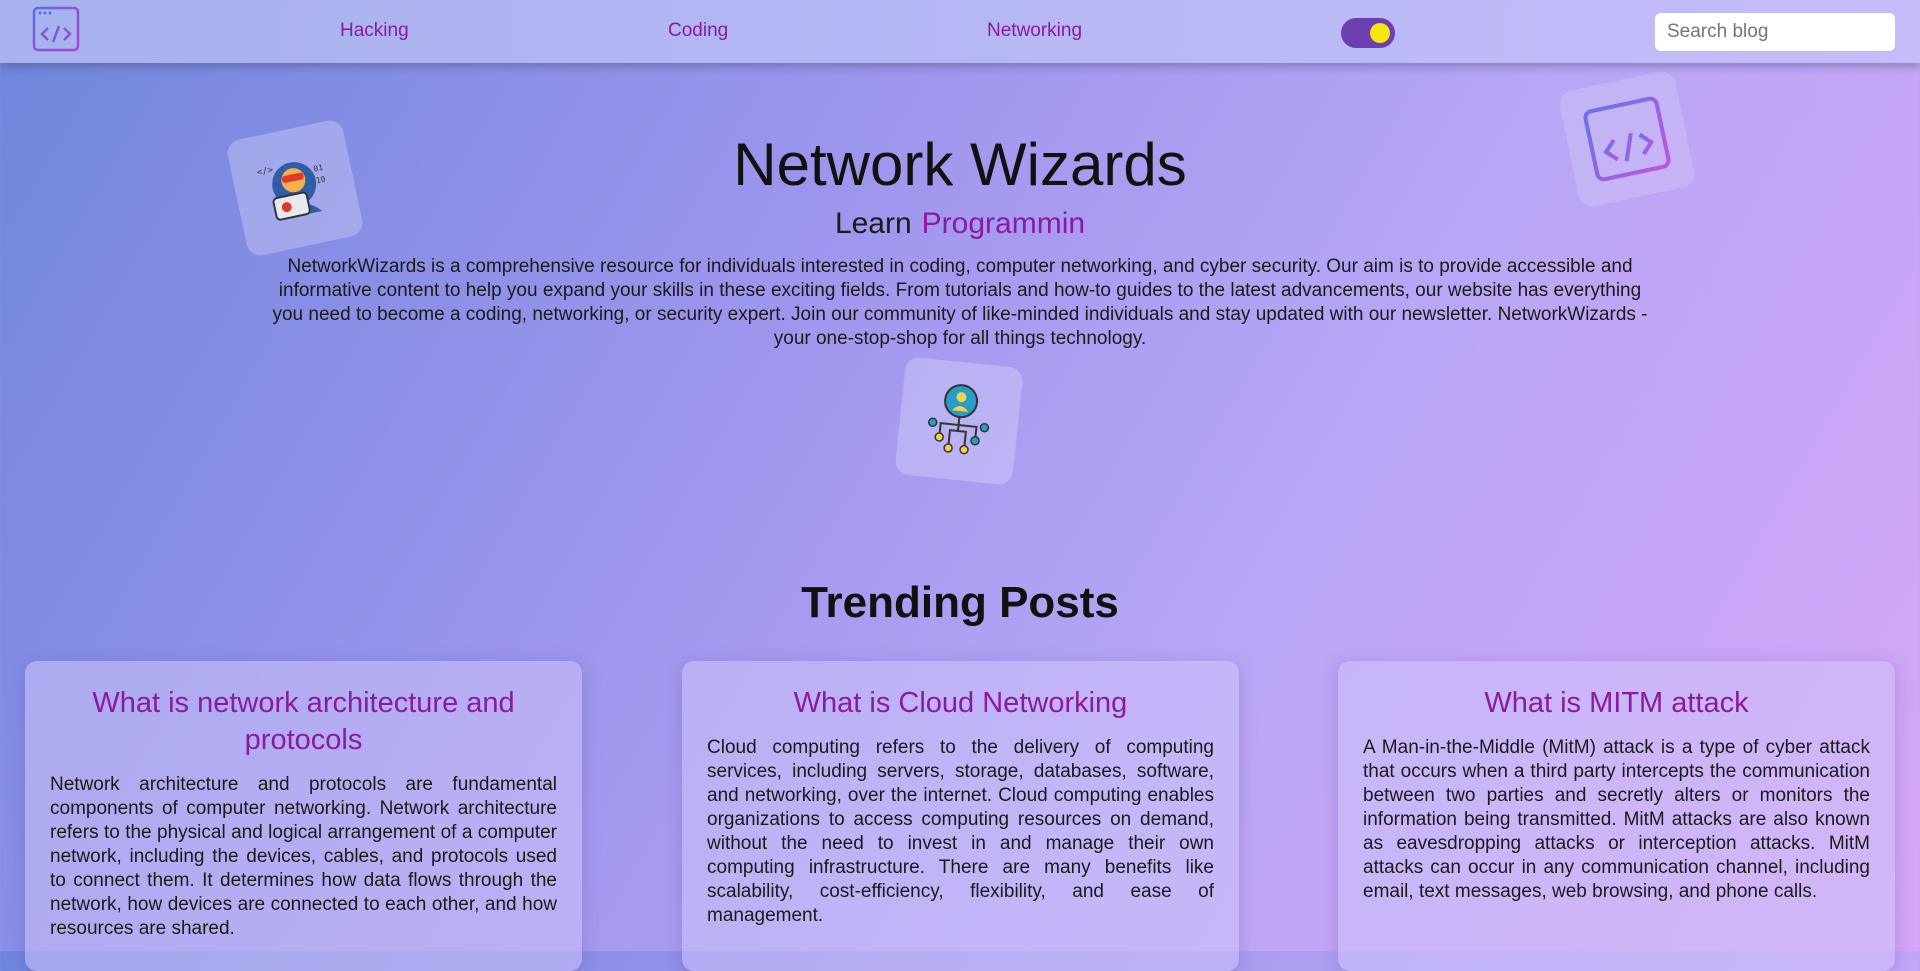 Image resolution: width=1920 pixels, height=971 pixels. I want to click on site-title: Network Wizards, so click(960, 164).